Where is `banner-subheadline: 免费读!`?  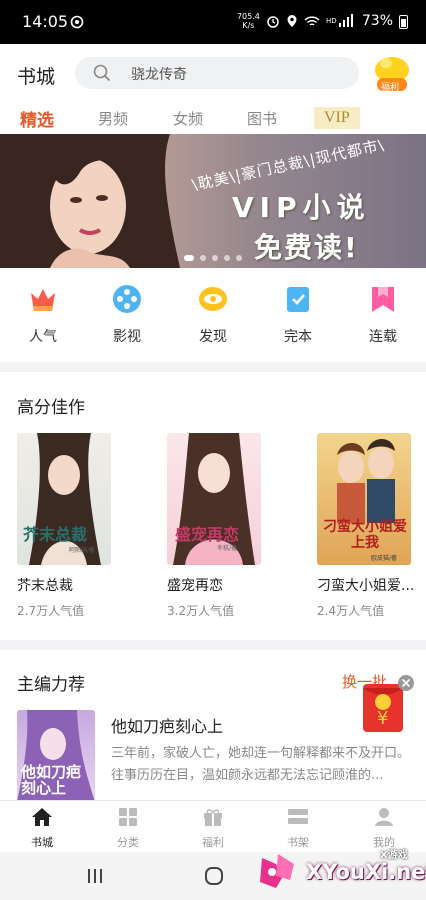
banner-subheadline: 免费读! is located at coordinates (306, 247).